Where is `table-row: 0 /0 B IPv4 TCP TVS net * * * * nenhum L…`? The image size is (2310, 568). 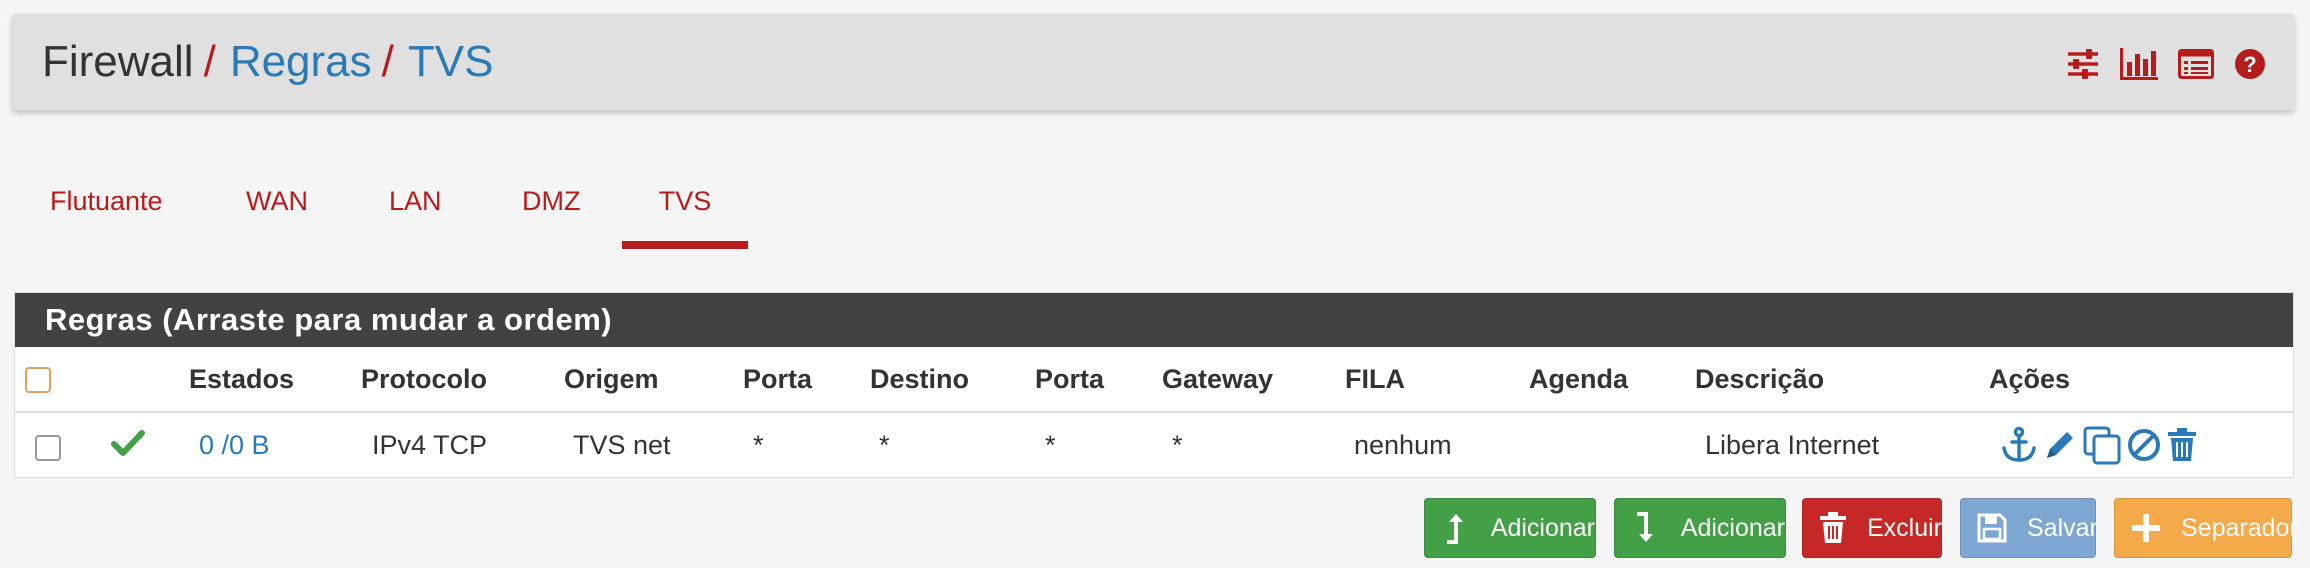 table-row: 0 /0 B IPv4 TCP TVS net * * * * nenhum L… is located at coordinates (1154, 445).